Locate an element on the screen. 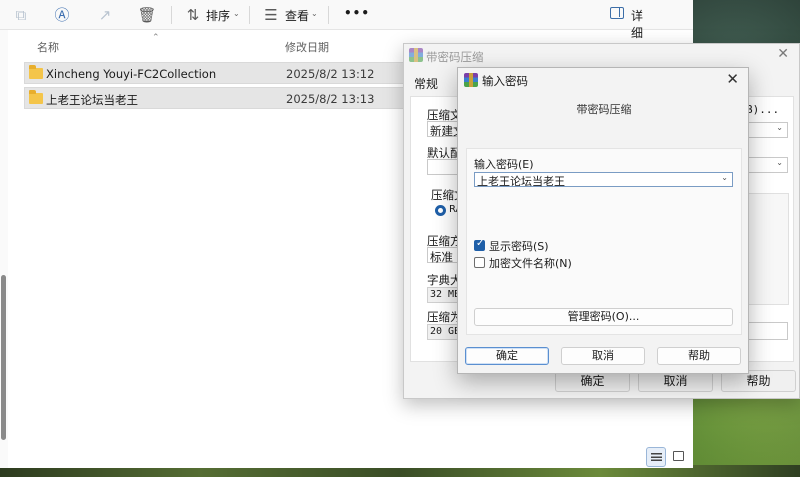 Image resolution: width=800 pixels, height=477 pixels. view-icon: ☰ is located at coordinates (271, 15).